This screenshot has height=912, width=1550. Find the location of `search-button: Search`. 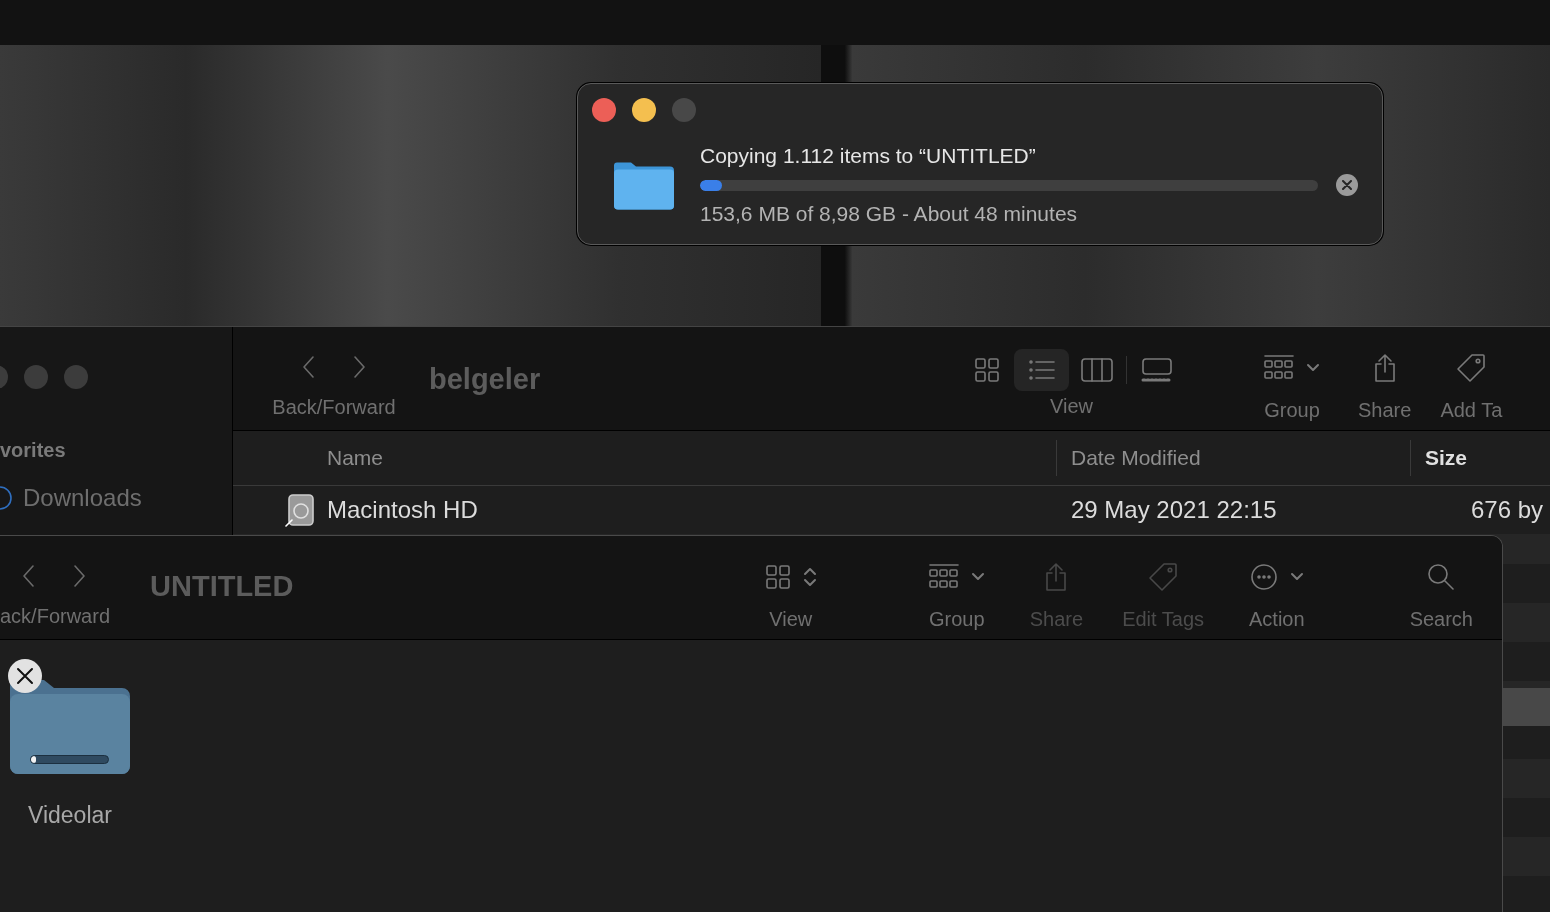

search-button: Search is located at coordinates (1441, 594).